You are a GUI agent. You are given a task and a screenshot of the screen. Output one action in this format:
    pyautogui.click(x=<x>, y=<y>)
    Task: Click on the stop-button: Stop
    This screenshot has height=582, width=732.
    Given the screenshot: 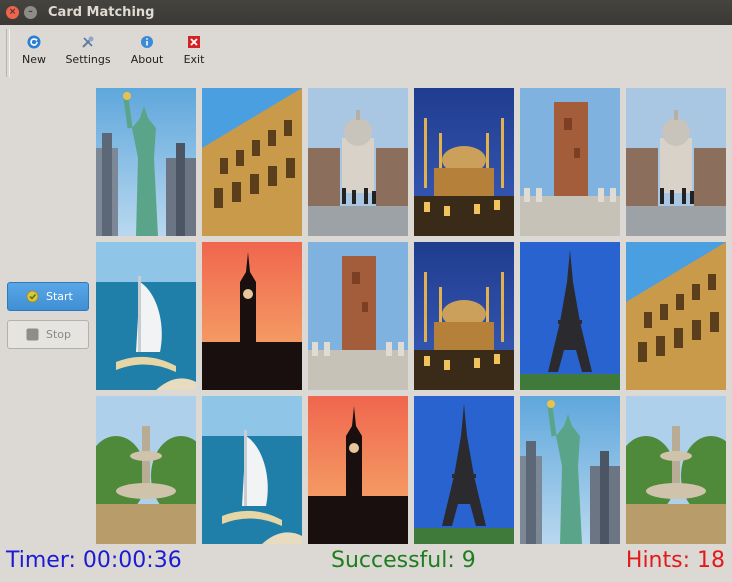 What is the action you would take?
    pyautogui.click(x=48, y=334)
    